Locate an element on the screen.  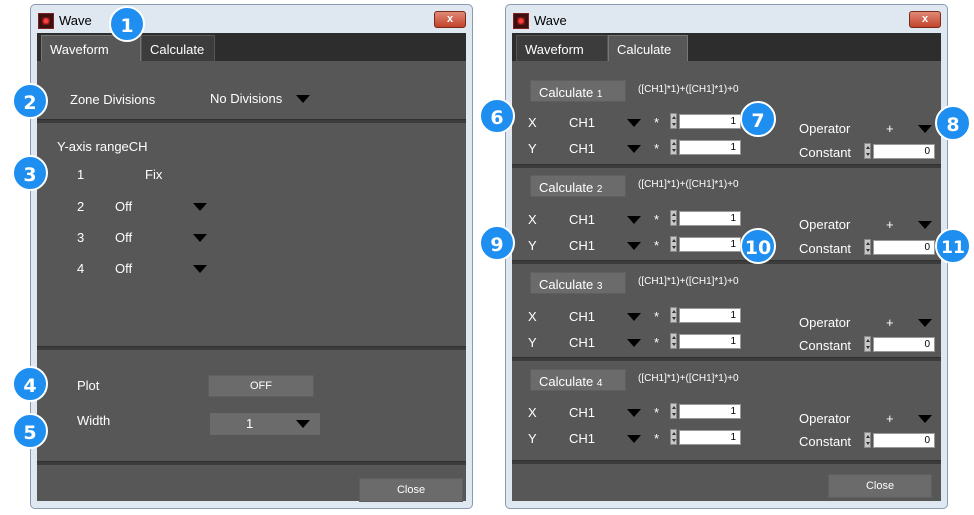
callout-badge-3: 3 is located at coordinates (30, 173).